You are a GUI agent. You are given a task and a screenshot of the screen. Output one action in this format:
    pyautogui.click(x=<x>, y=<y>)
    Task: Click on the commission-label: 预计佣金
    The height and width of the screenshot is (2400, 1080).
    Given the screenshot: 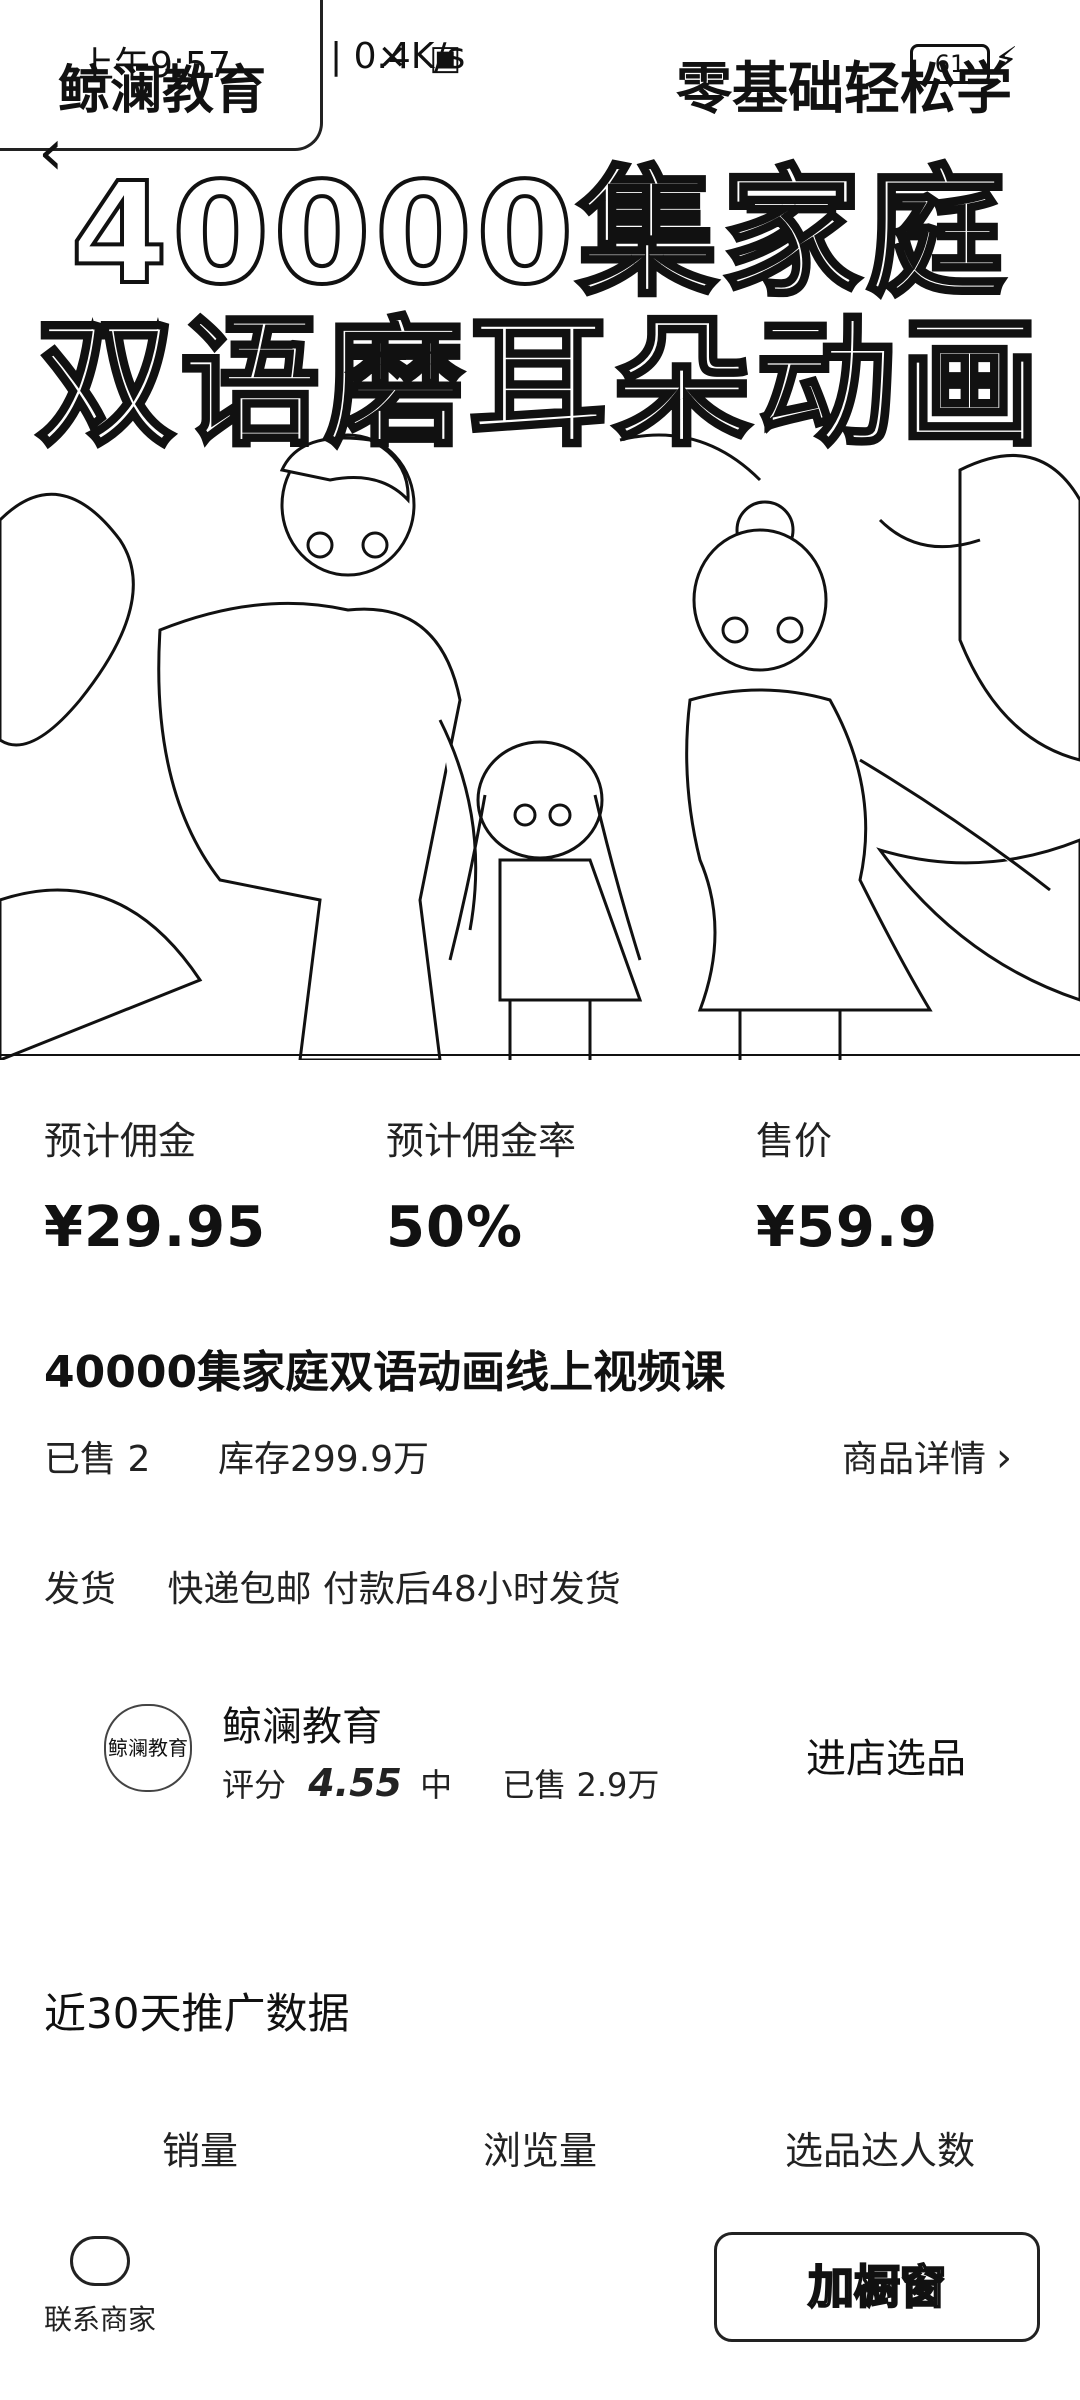 What is the action you would take?
    pyautogui.click(x=120, y=1141)
    